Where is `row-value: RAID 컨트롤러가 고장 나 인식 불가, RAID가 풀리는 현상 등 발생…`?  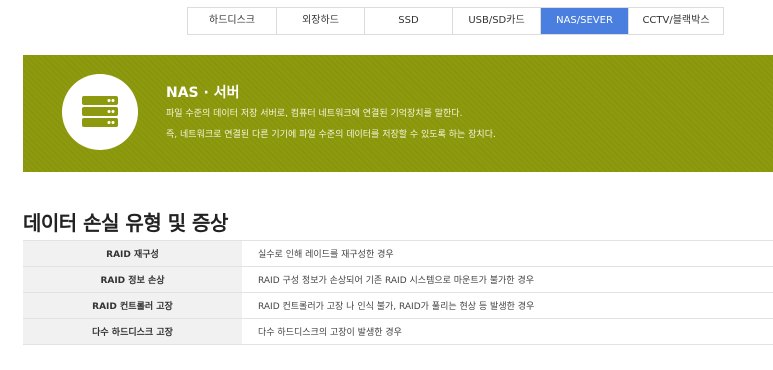
row-value: RAID 컨트롤러가 고장 나 인식 불가, RAID가 풀리는 현상 등 발생… is located at coordinates (507, 305).